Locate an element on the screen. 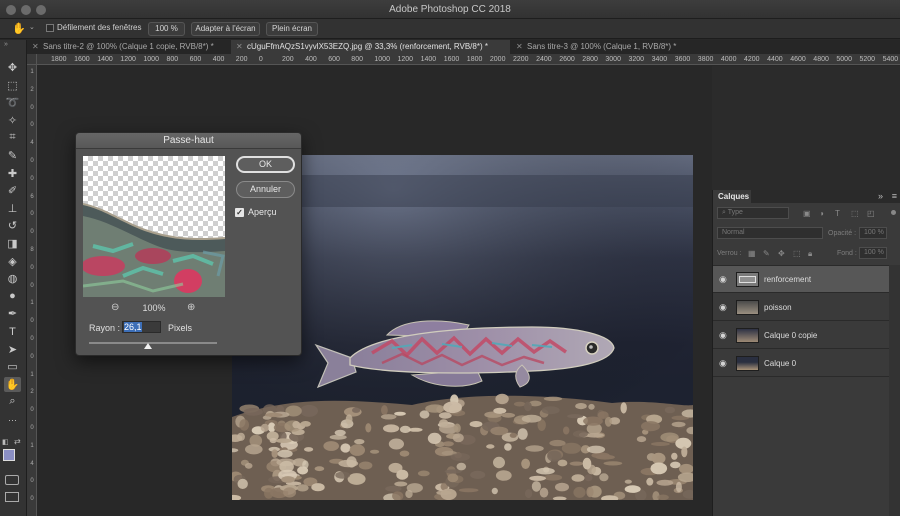  blur-icon: ◍ is located at coordinates (12, 278).